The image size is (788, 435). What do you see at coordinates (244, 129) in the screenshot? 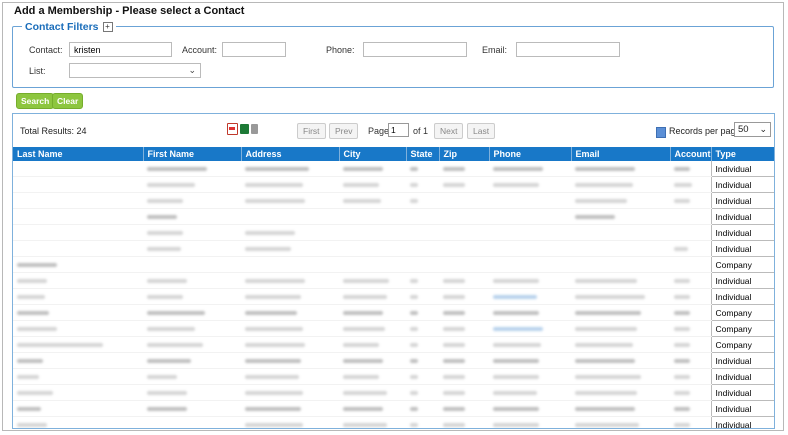
I see `excel-icon` at bounding box center [244, 129].